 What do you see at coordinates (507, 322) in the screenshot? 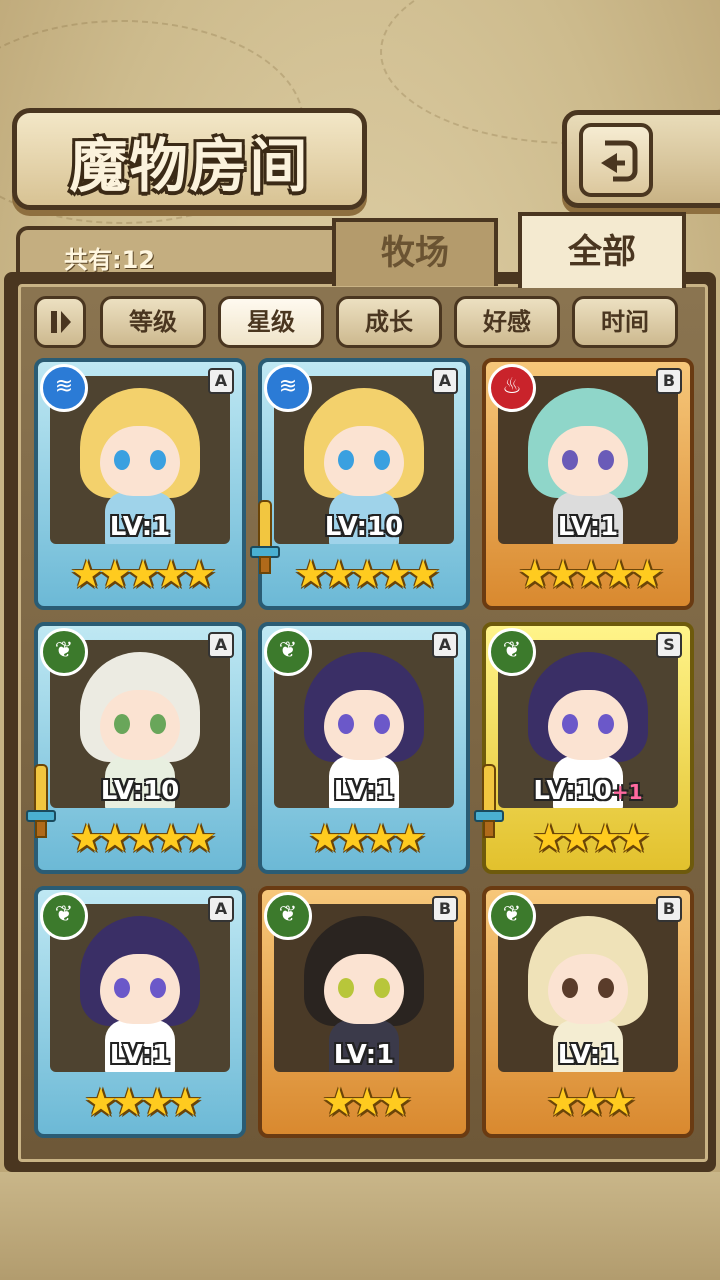
I see `sort-affection-button: 好感` at bounding box center [507, 322].